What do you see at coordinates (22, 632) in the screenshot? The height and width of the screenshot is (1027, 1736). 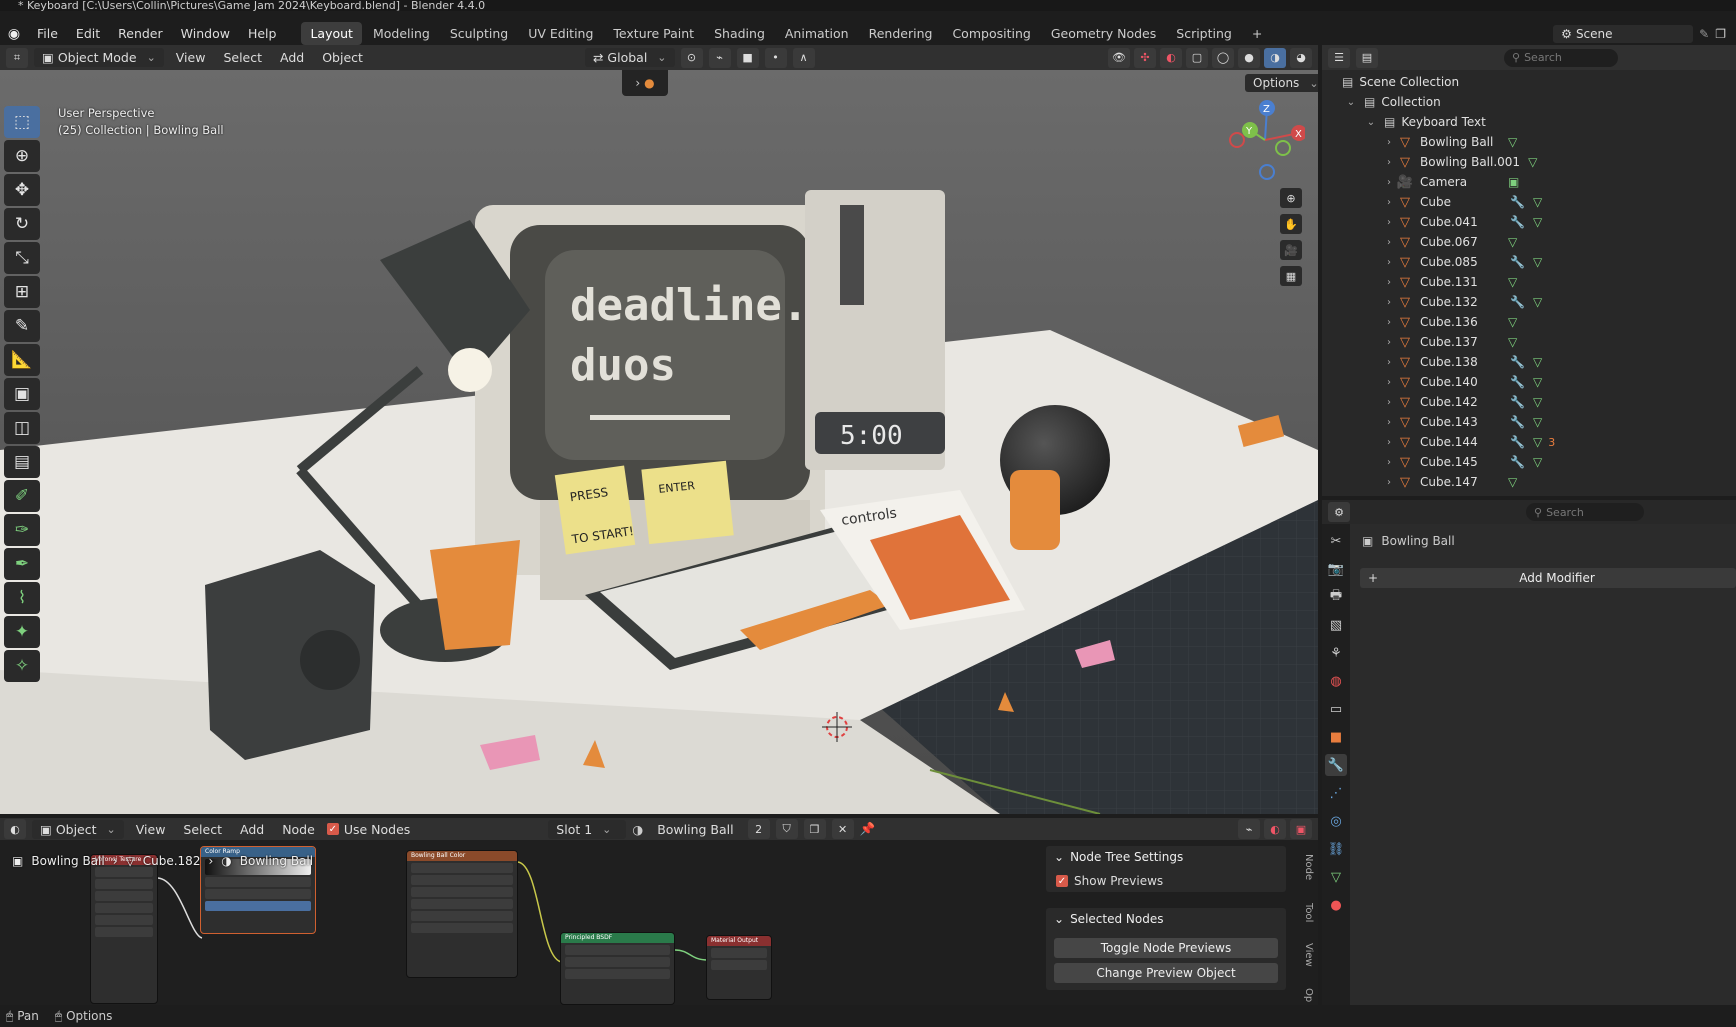 I see `clone-tool-icon: ✦` at bounding box center [22, 632].